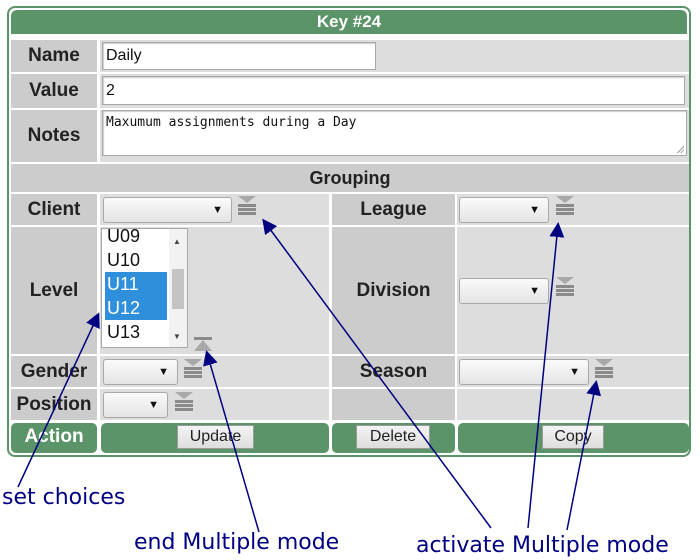 The height and width of the screenshot is (560, 700). Describe the element at coordinates (542, 545) in the screenshot. I see `annotation-activate-multiple: activate Multiple mode` at that location.